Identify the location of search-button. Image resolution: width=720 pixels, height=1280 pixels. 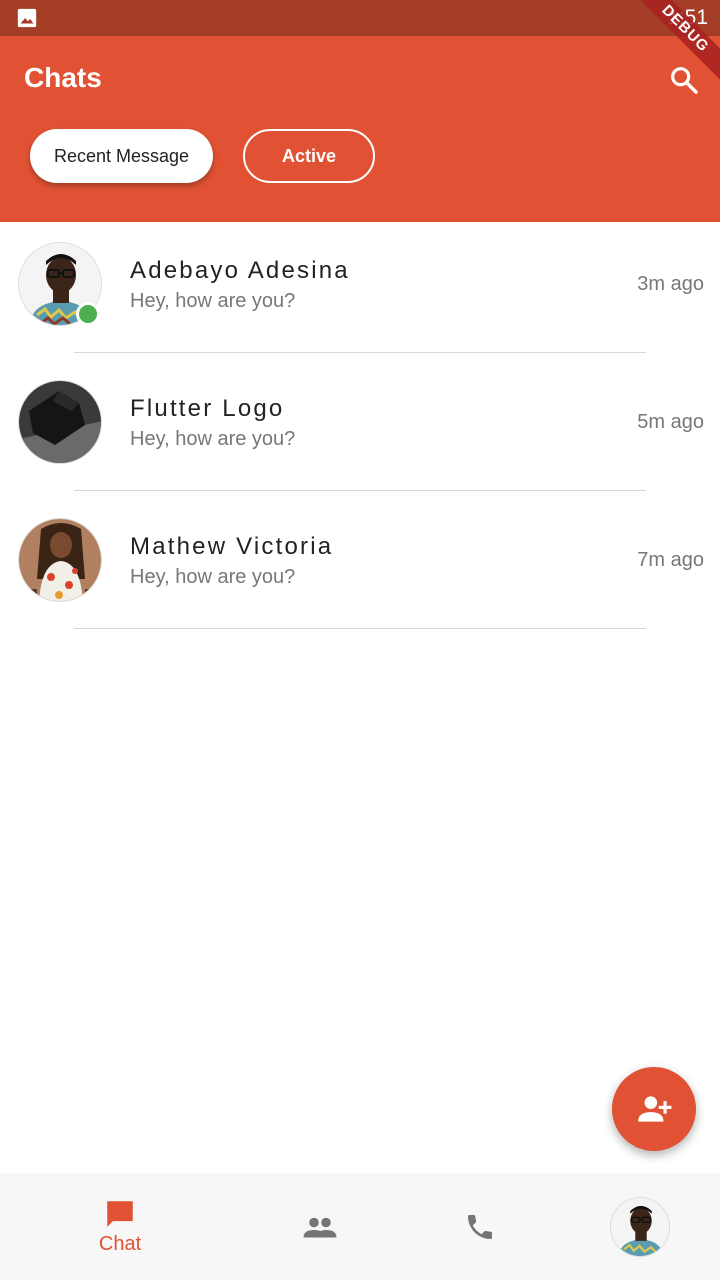
(684, 80).